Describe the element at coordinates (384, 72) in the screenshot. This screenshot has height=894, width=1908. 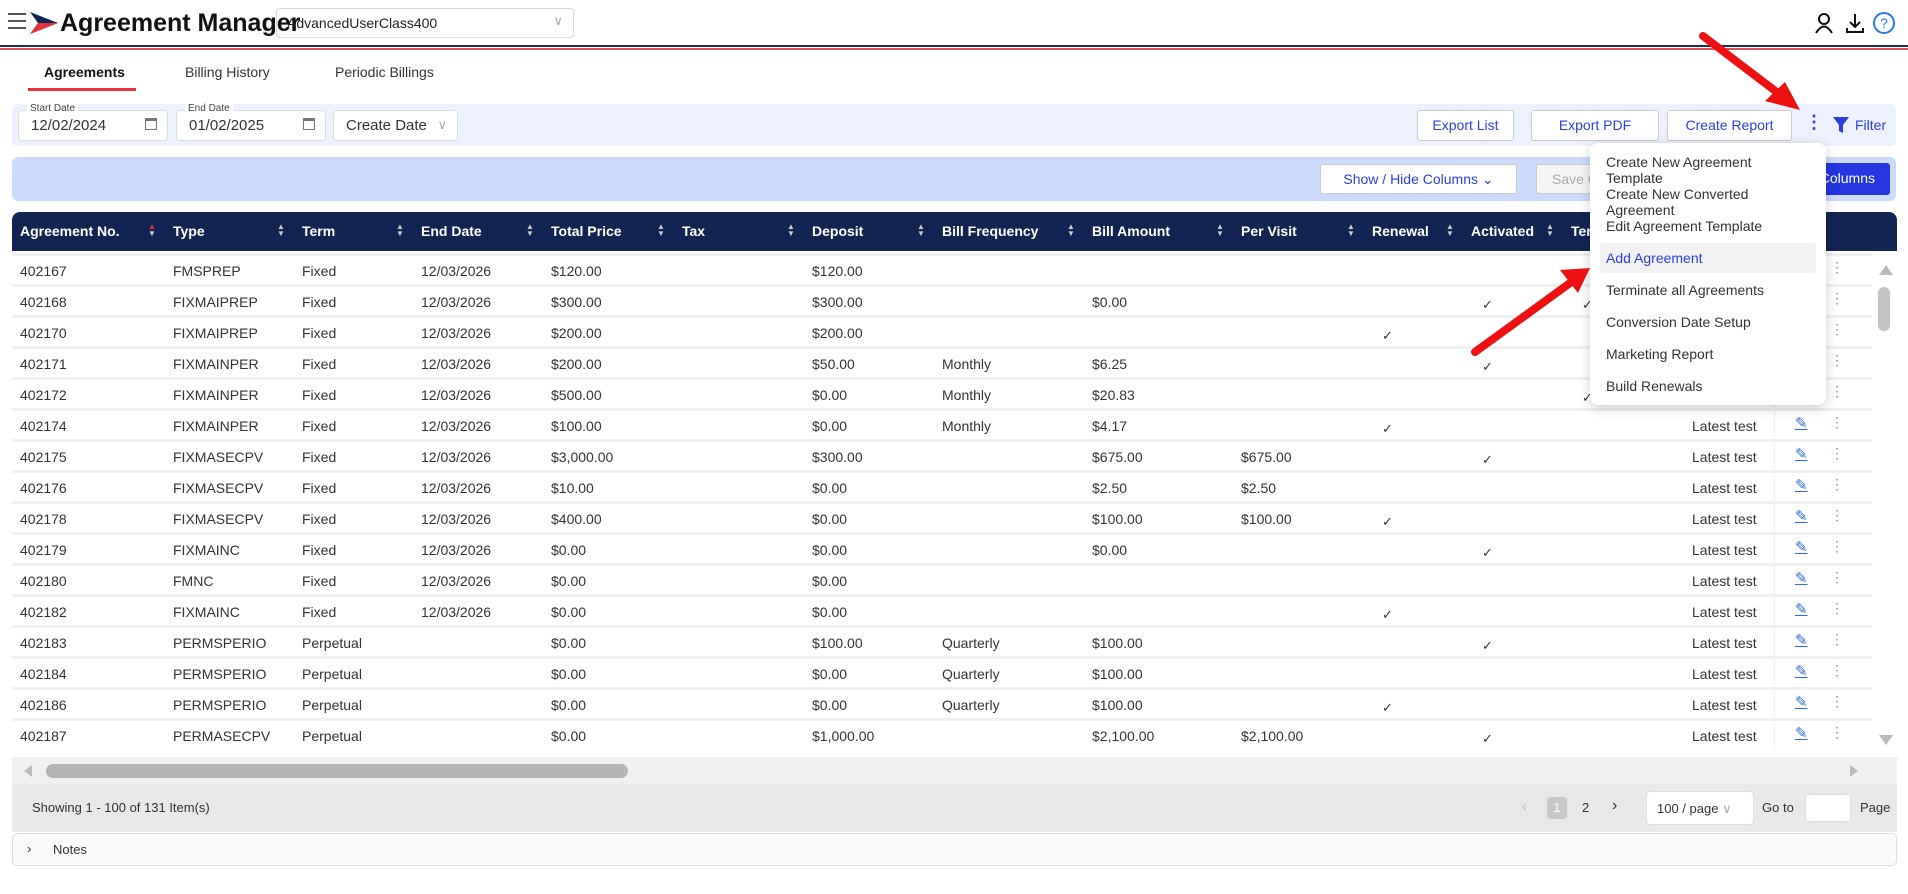
I see `tab-periodic-billings: Periodic Billings` at that location.